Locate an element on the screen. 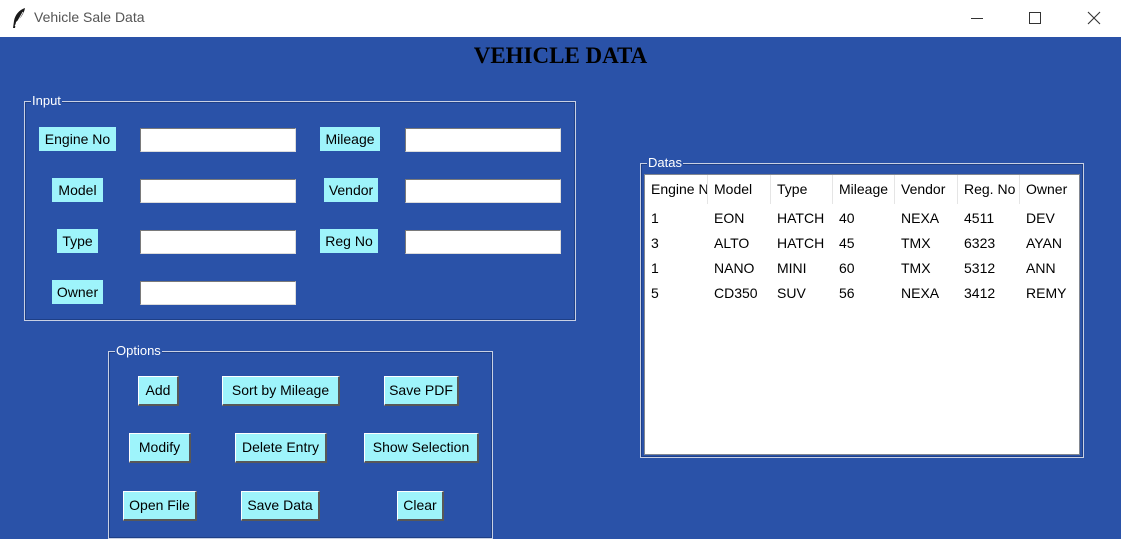 The width and height of the screenshot is (1121, 539). minimize-button is located at coordinates (977, 18).